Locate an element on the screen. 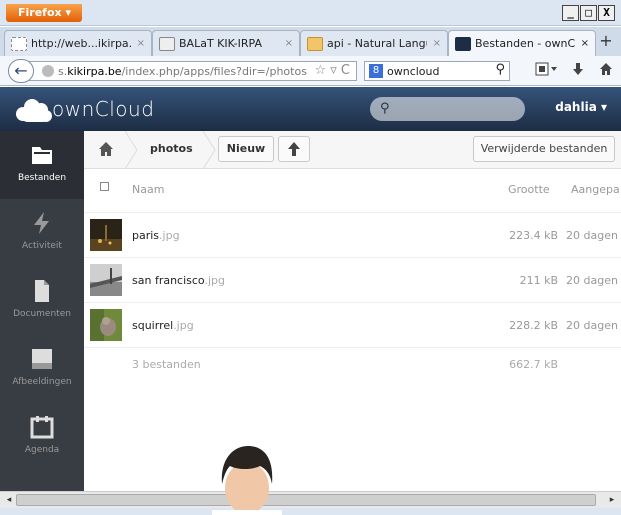 The image size is (621, 515). minimize-button: _ is located at coordinates (570, 13).